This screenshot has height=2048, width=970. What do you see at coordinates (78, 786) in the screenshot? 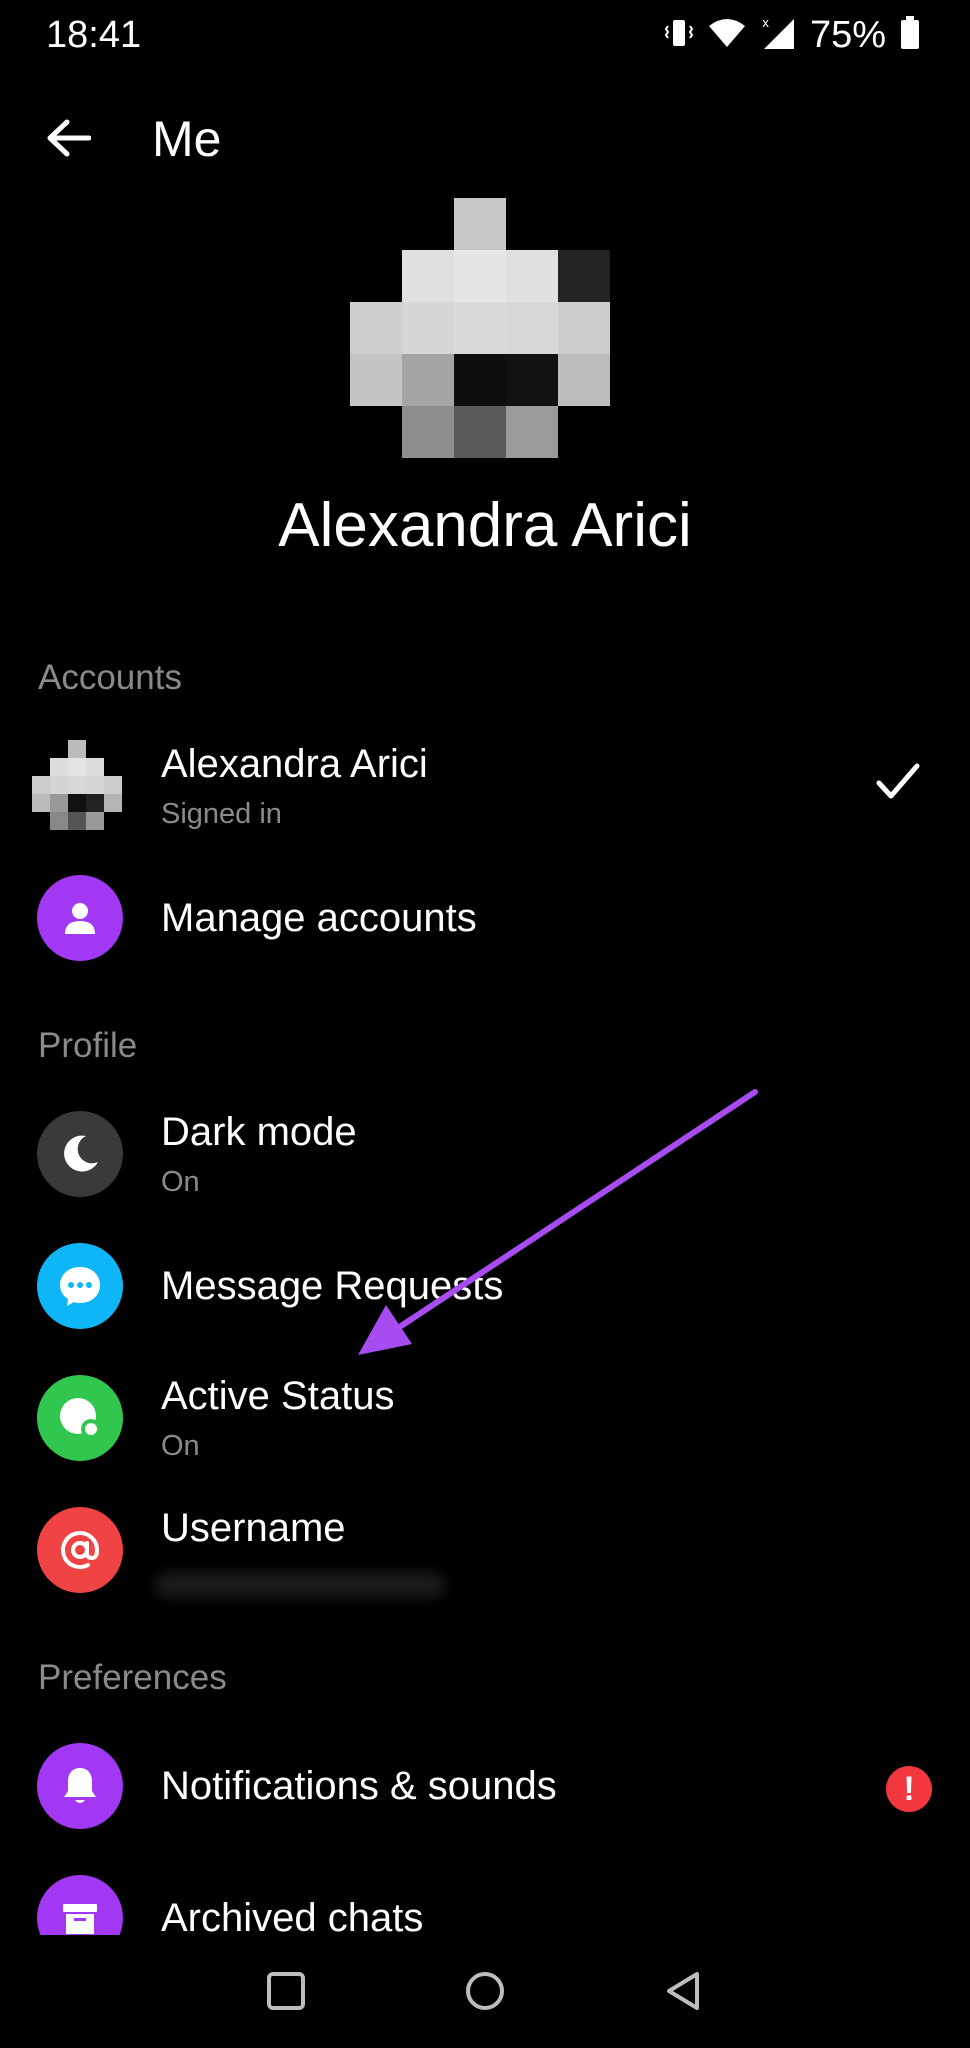
I see `account-avatar` at bounding box center [78, 786].